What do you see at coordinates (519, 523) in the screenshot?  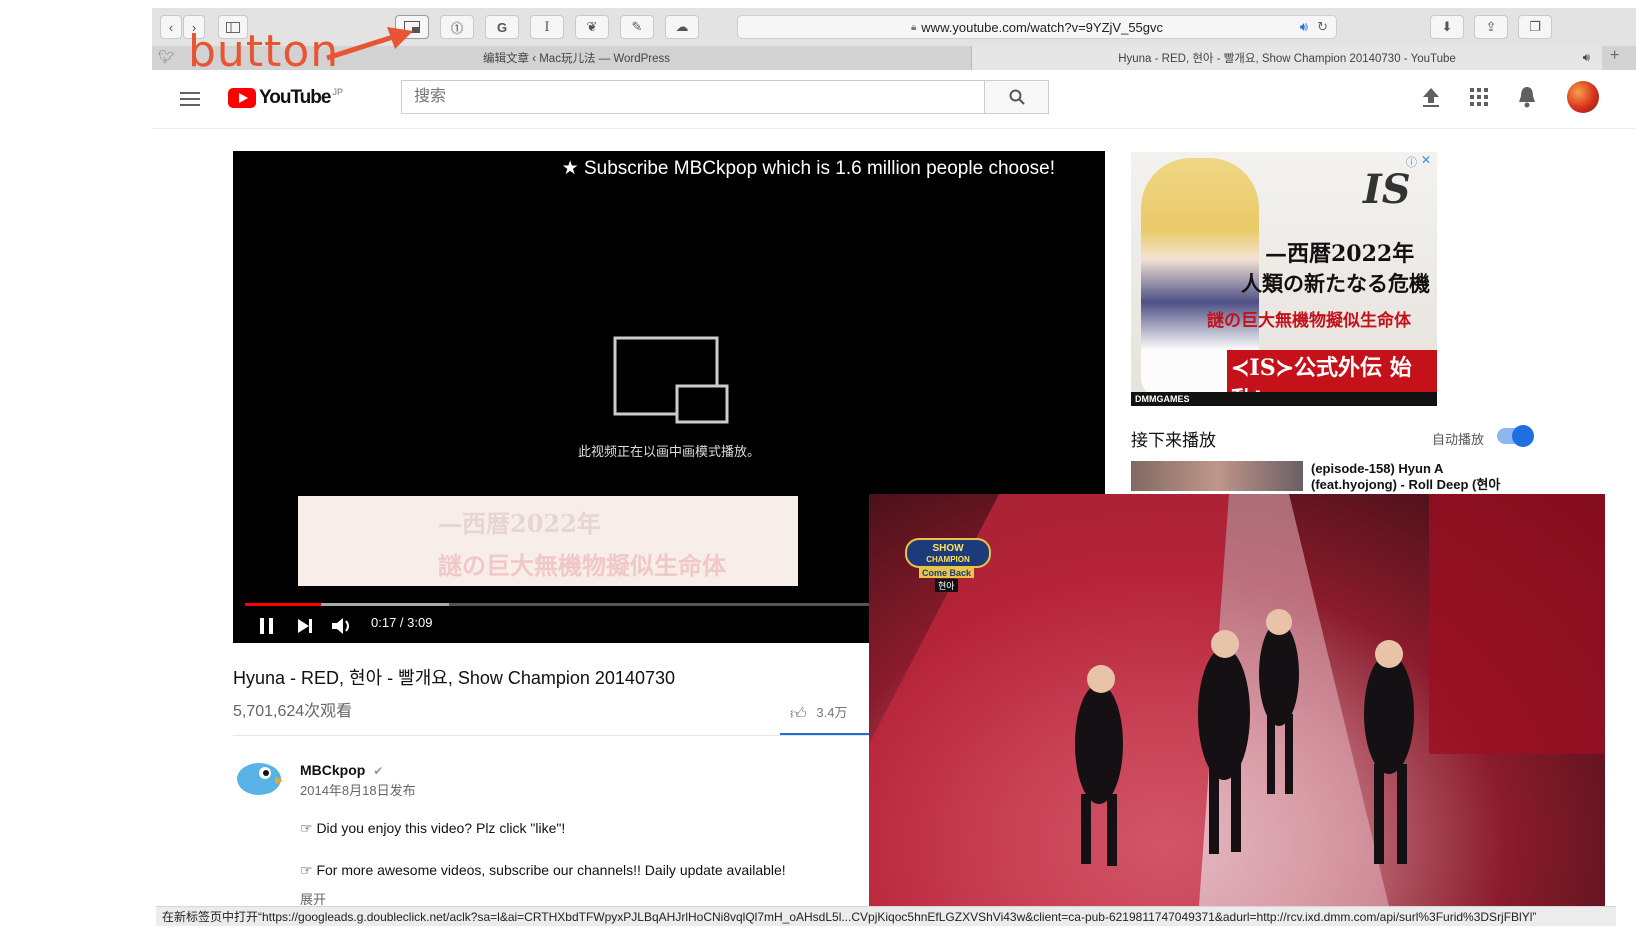 I see `overlay-ad-line1: —西暦2022年` at bounding box center [519, 523].